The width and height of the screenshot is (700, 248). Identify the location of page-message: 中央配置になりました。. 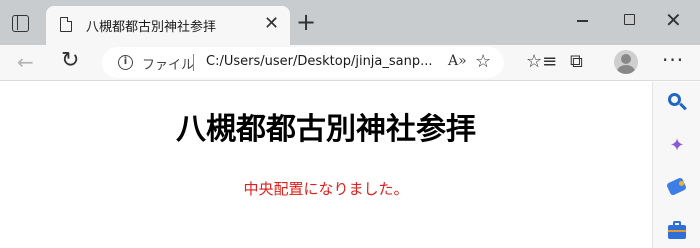
(326, 189).